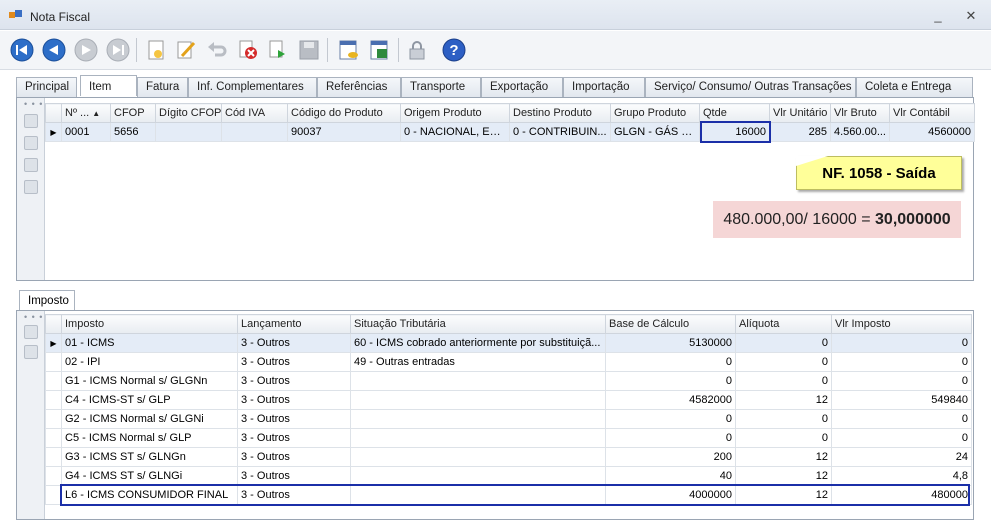 The width and height of the screenshot is (991, 524). Describe the element at coordinates (508, 457) in the screenshot. I see `table-row: G3 - ICMS ST s/ GLNGn 3 - Outros 200 12 24` at that location.